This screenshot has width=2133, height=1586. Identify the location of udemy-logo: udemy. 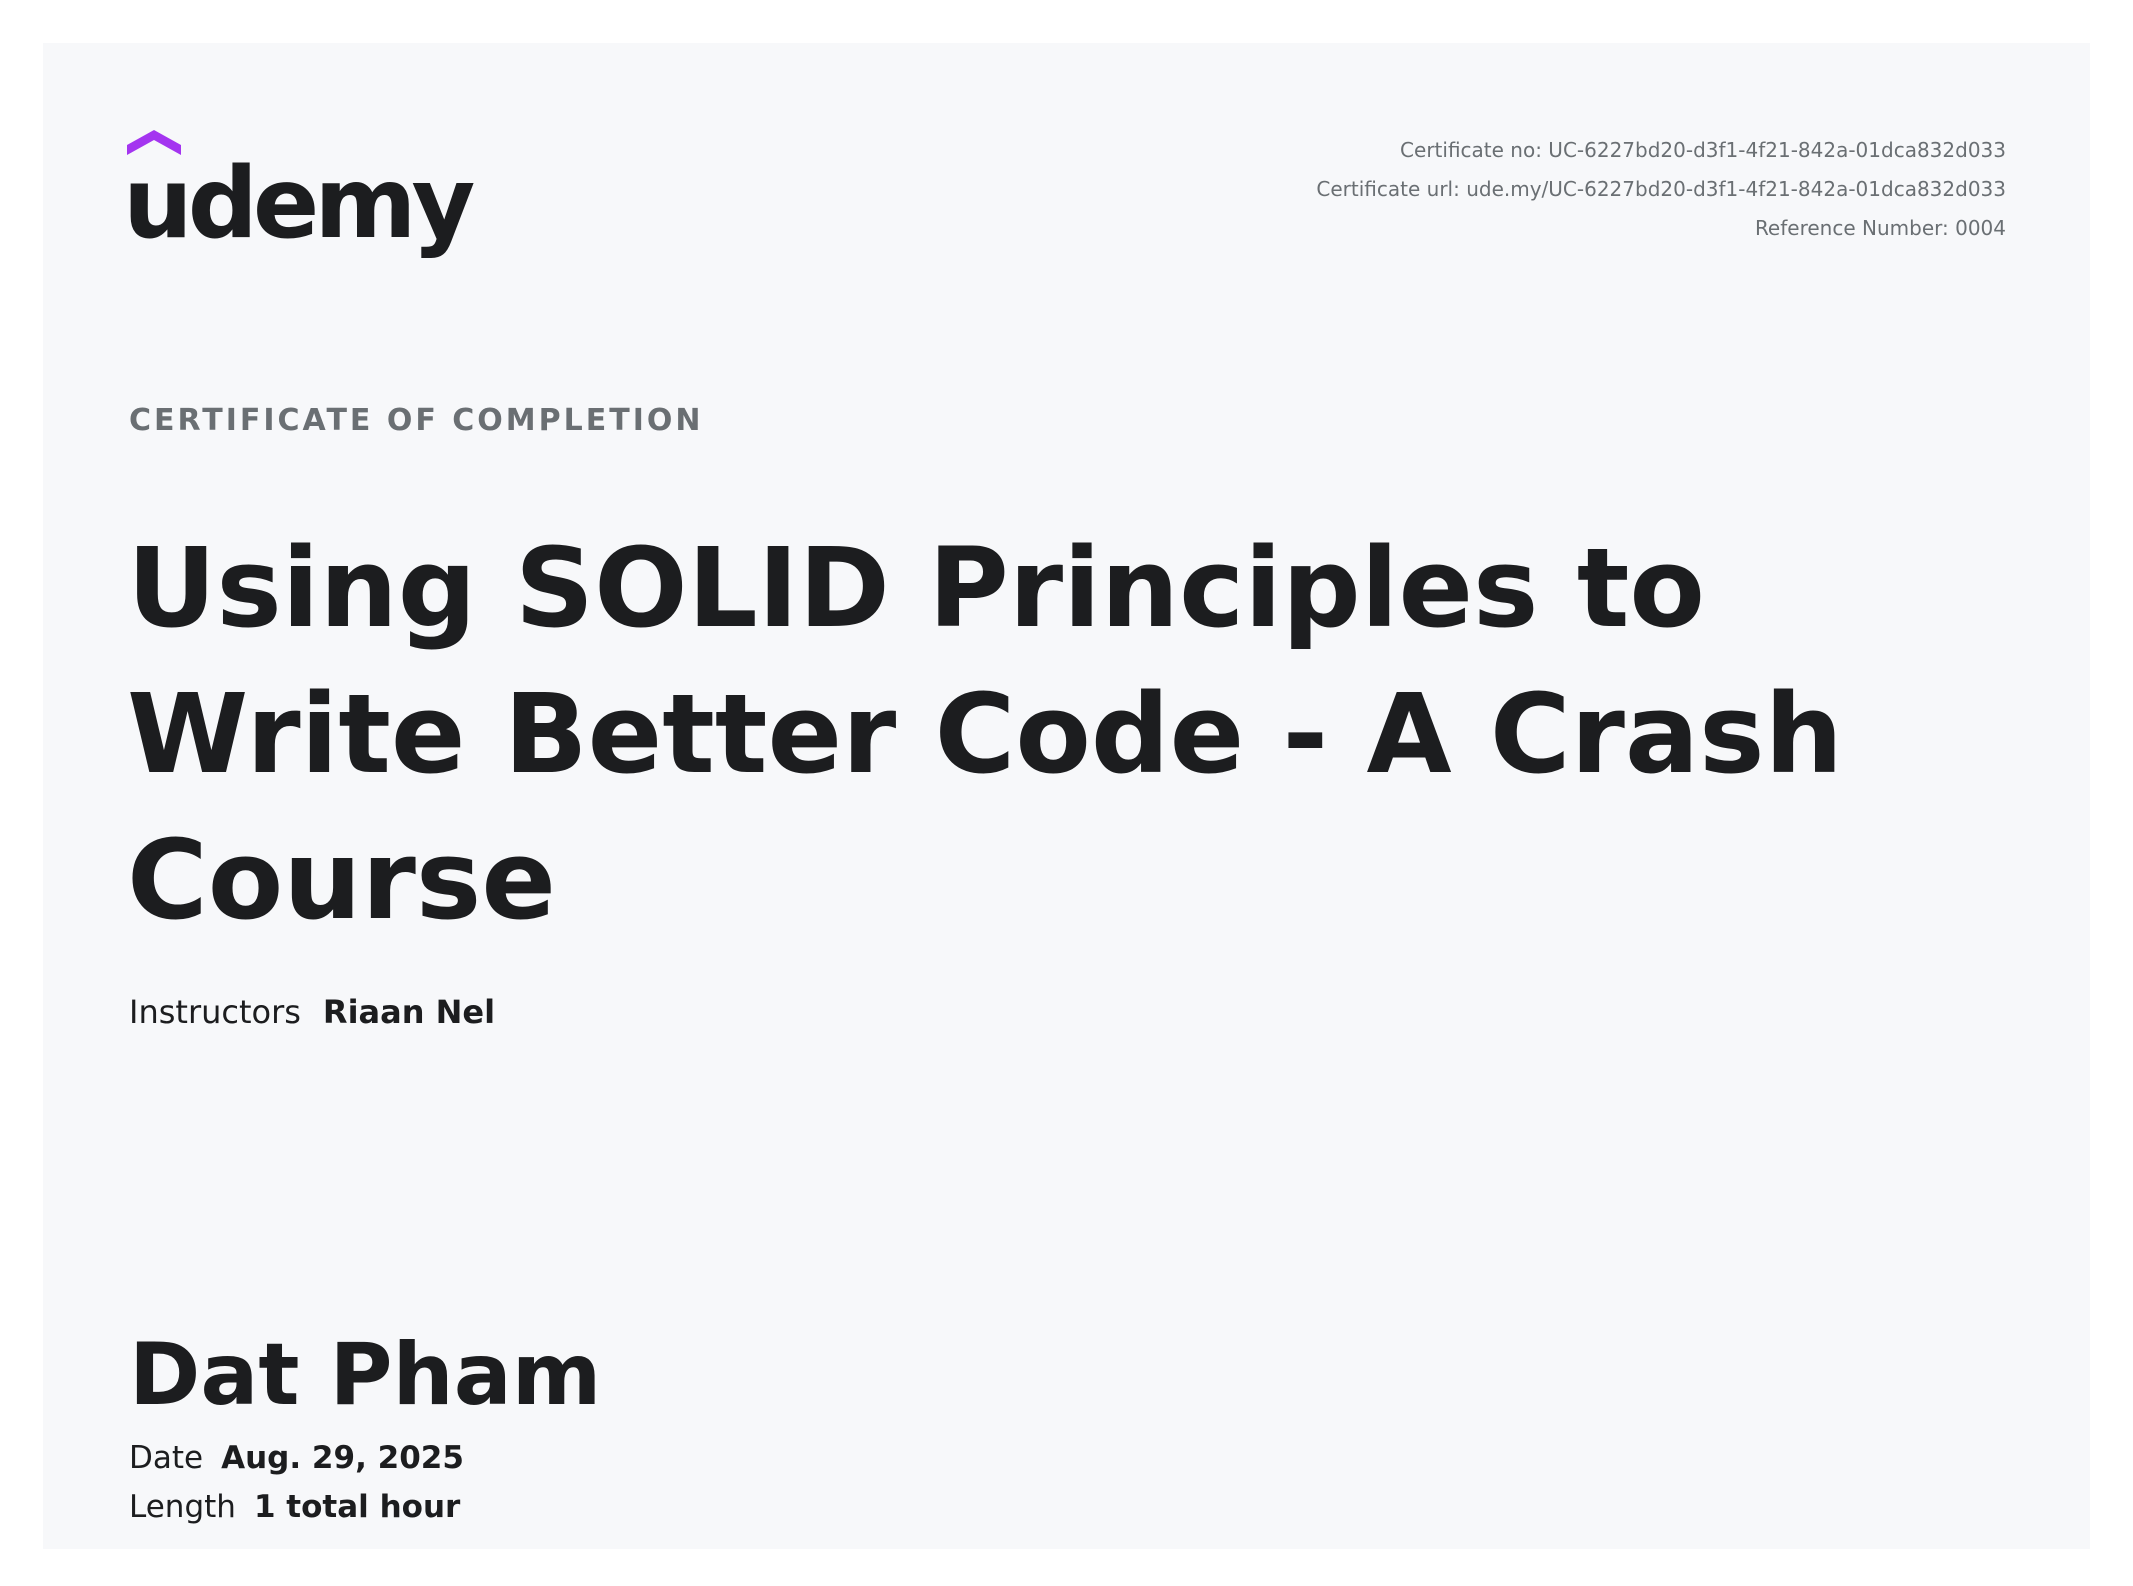
(302, 195).